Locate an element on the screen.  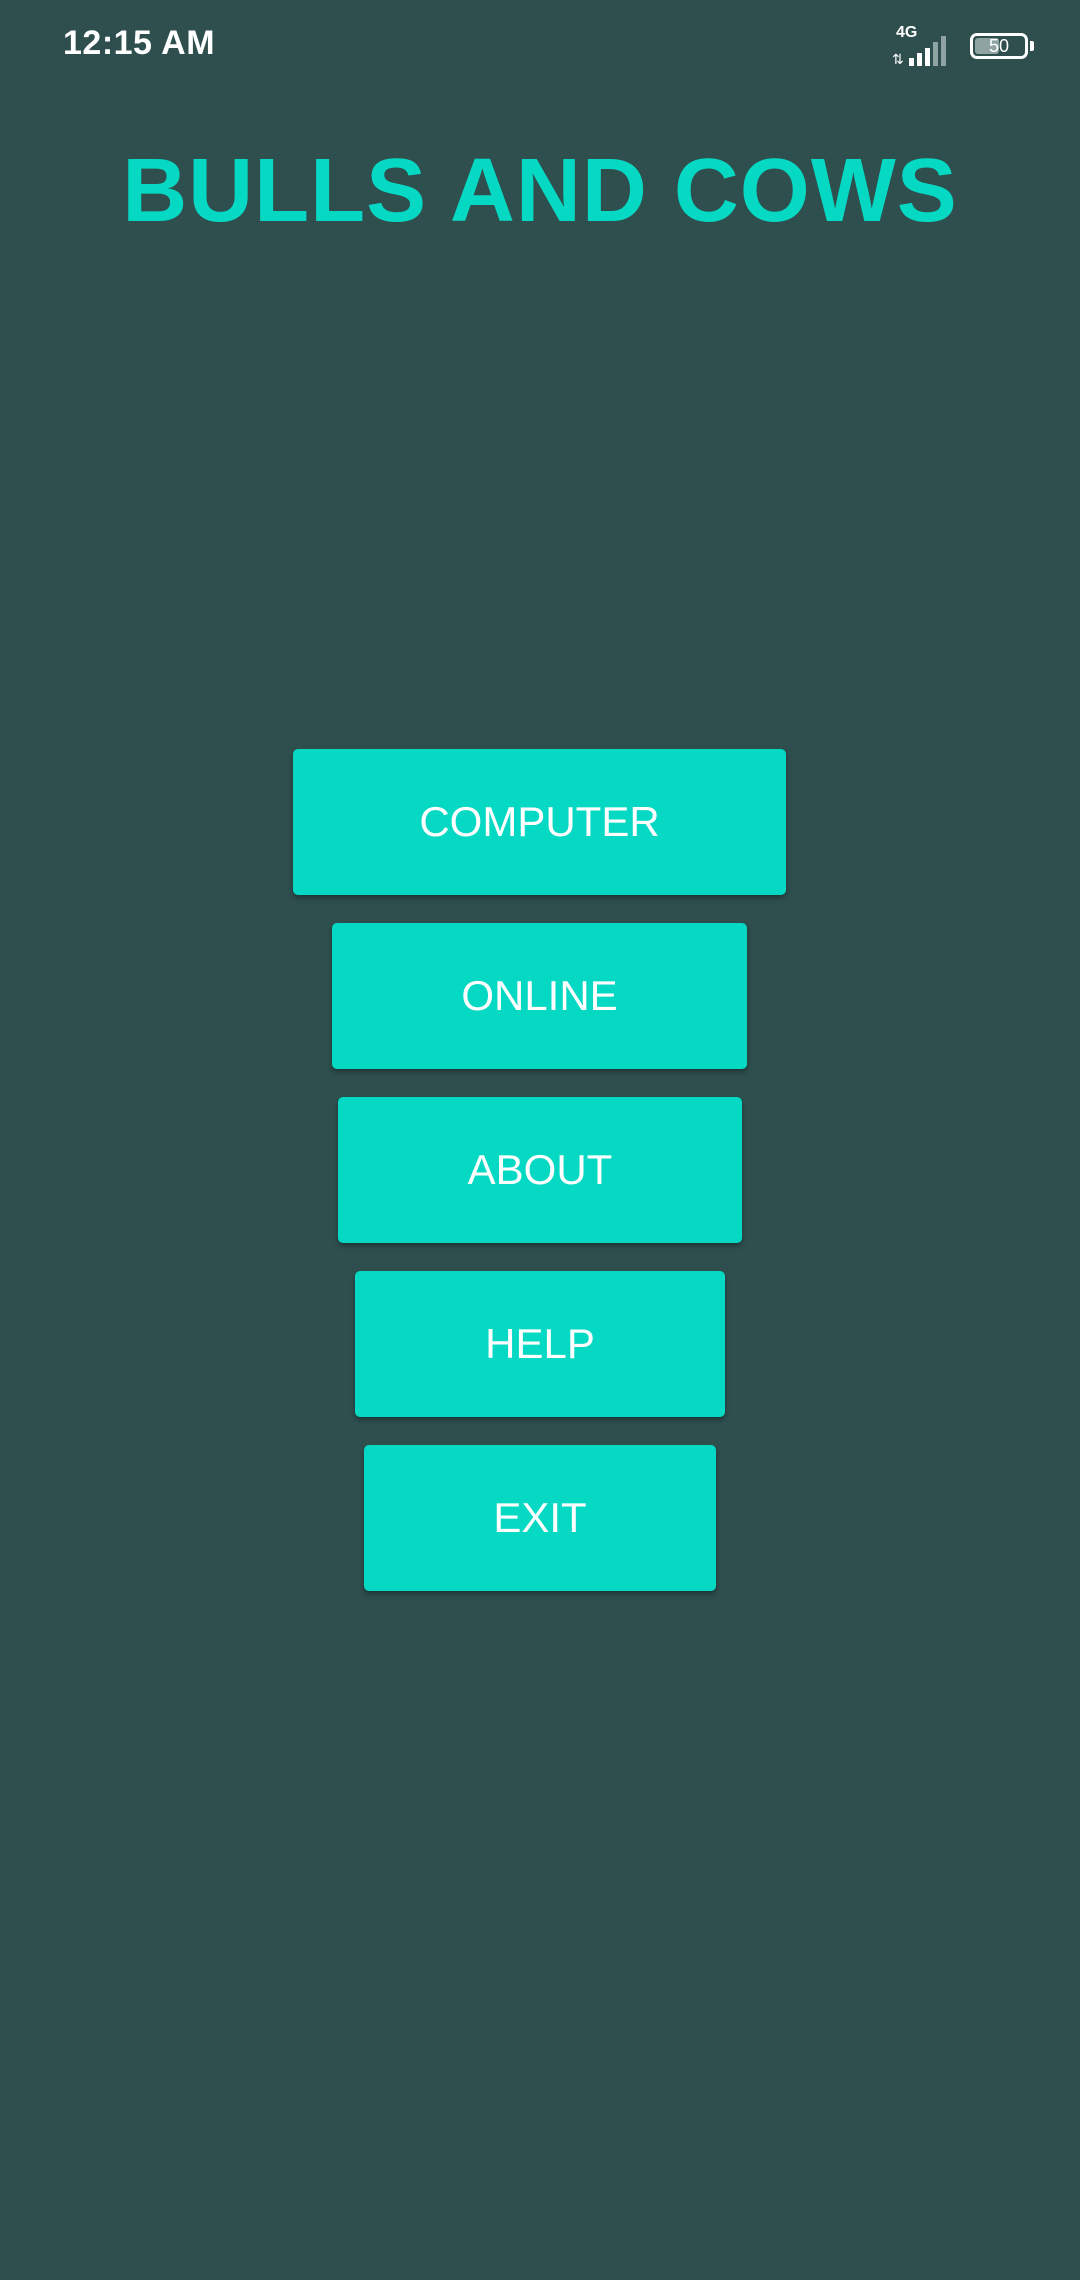
battery-tip is located at coordinates (1032, 46).